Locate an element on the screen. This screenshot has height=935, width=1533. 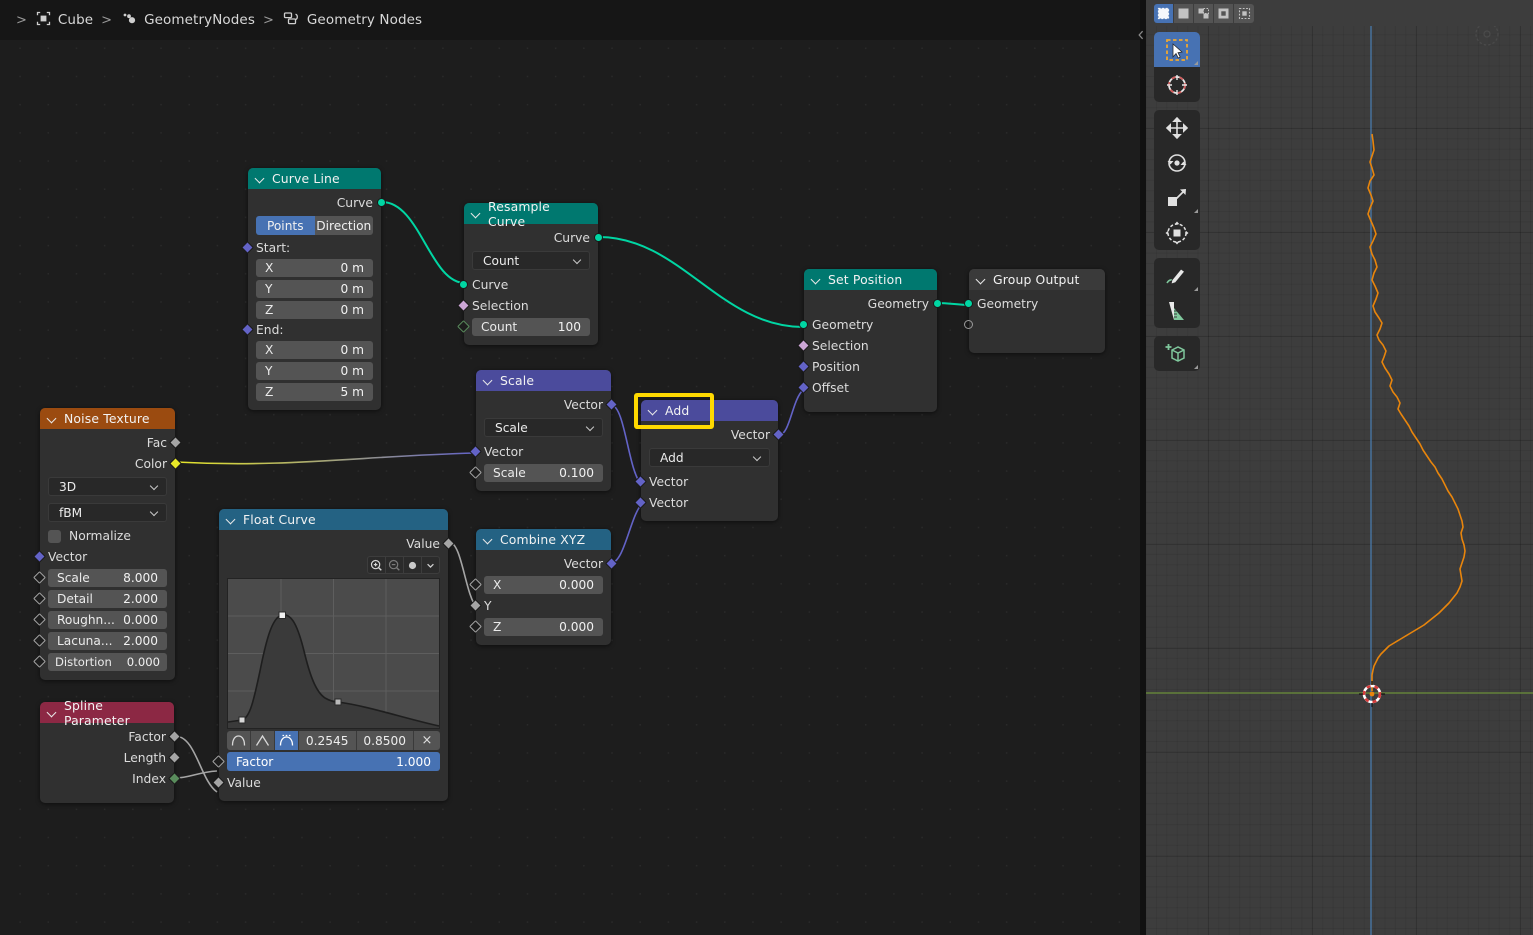
y-row: Y is located at coordinates (540, 605).